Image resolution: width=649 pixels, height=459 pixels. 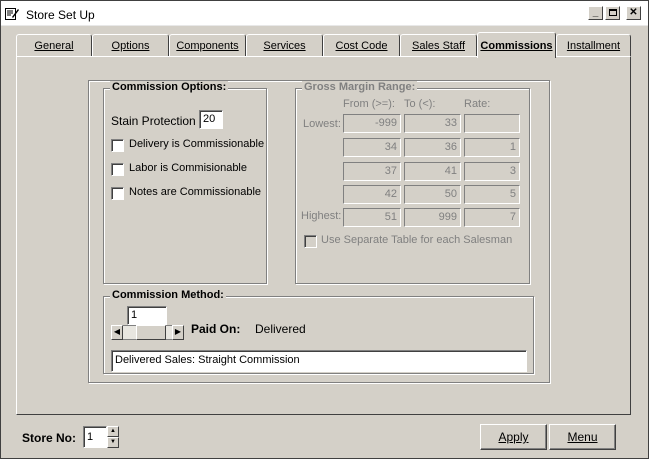 I want to click on commission-method-description: Delivered Sales: Straight Commission, so click(x=319, y=361).